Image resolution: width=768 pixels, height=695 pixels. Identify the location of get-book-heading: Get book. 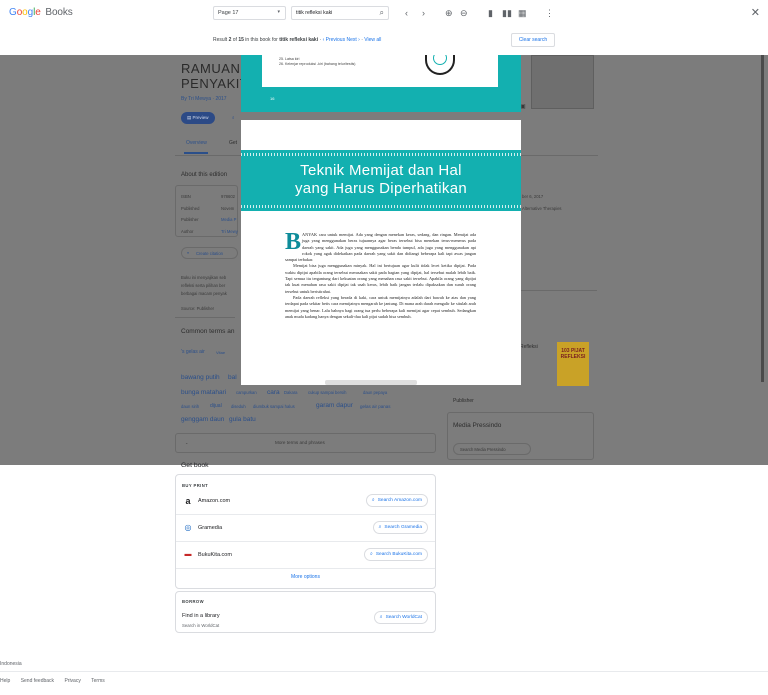
(195, 465).